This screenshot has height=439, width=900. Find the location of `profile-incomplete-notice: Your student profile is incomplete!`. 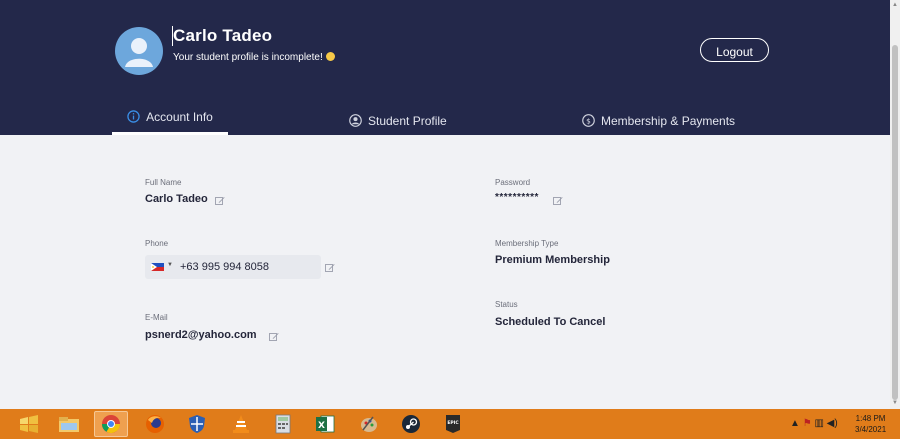

profile-incomplete-notice: Your student profile is incomplete! is located at coordinates (254, 57).